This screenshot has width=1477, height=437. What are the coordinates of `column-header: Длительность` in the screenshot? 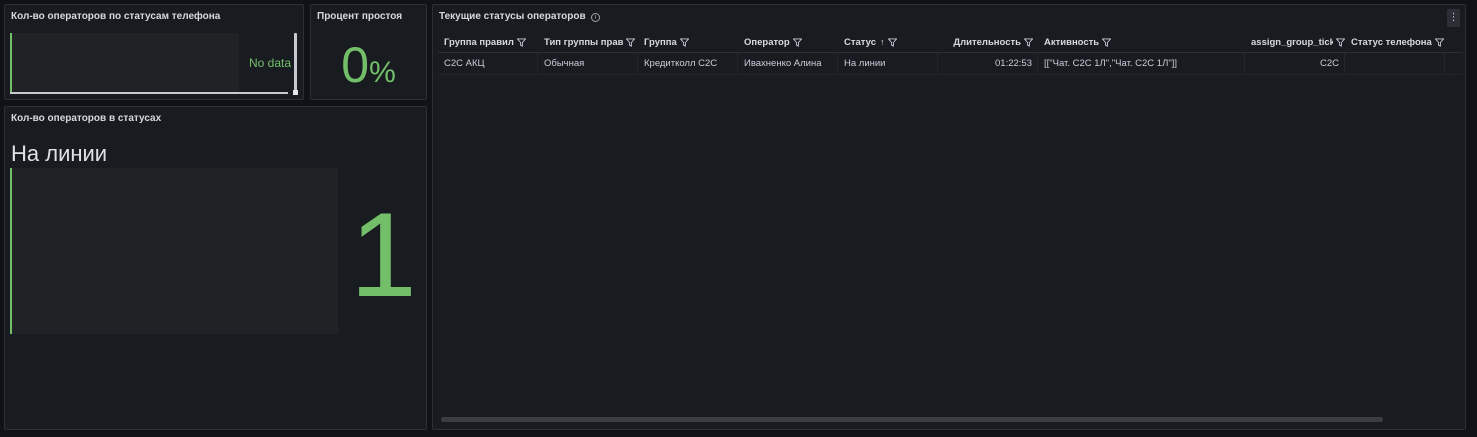 It's located at (988, 42).